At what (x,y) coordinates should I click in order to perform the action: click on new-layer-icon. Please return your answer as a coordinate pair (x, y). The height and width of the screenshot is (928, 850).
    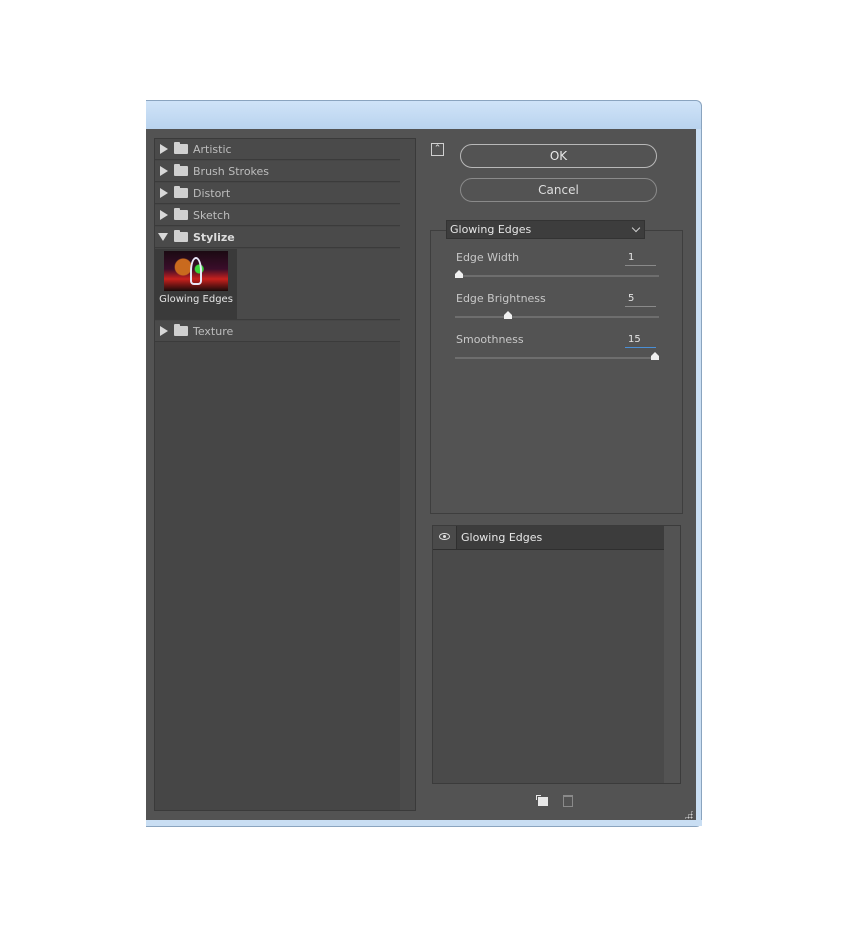
    Looking at the image, I should click on (542, 800).